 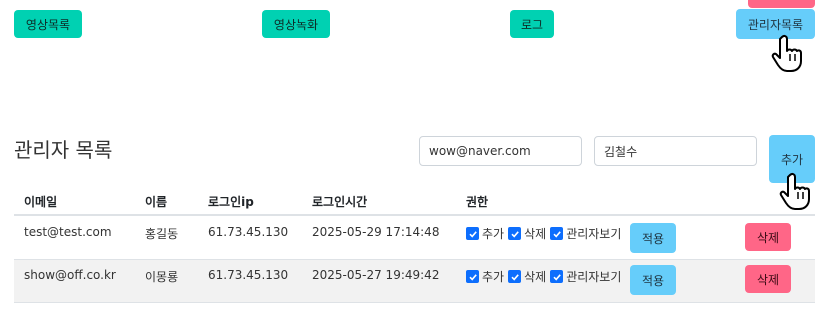 What do you see at coordinates (340, 202) in the screenshot?
I see `column-header-login-time: 로그인시간` at bounding box center [340, 202].